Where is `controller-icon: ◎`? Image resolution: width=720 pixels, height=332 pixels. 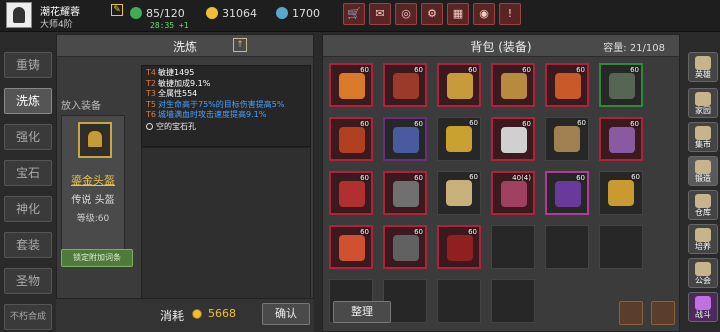
controller-icon: ◎ is located at coordinates (406, 14).